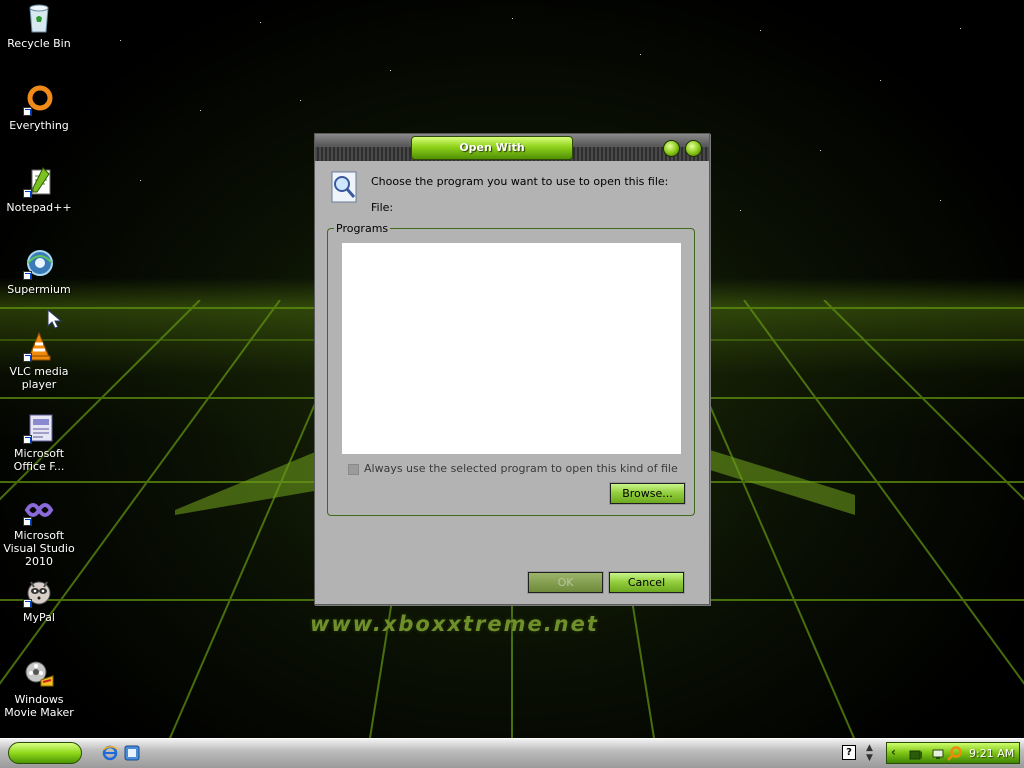 The height and width of the screenshot is (768, 1024). I want to click on internet-explorer-icon, so click(110, 753).